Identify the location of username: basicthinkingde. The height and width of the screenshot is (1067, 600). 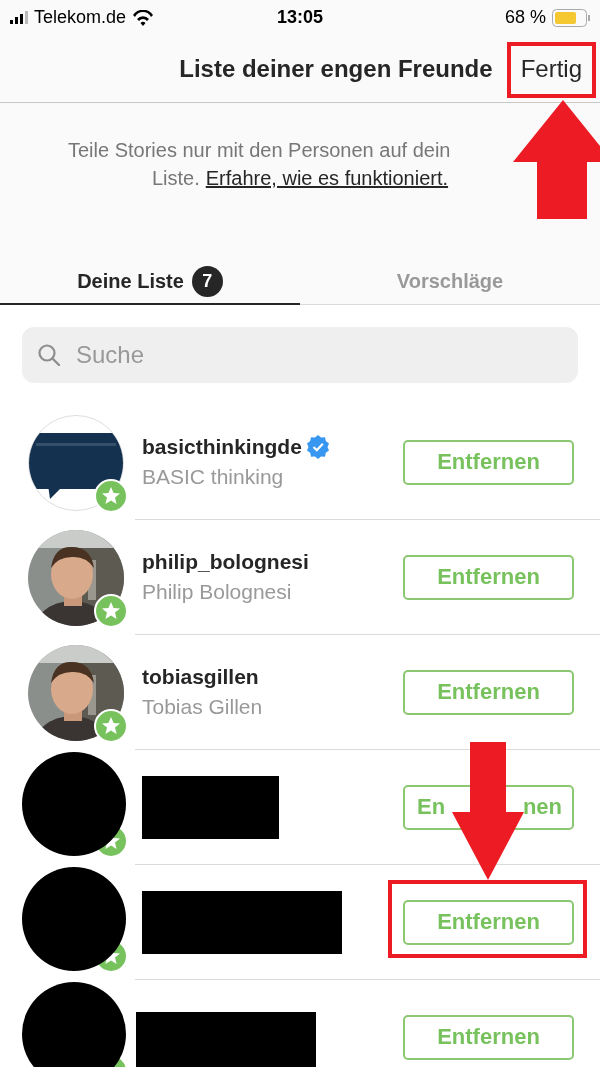
(222, 447).